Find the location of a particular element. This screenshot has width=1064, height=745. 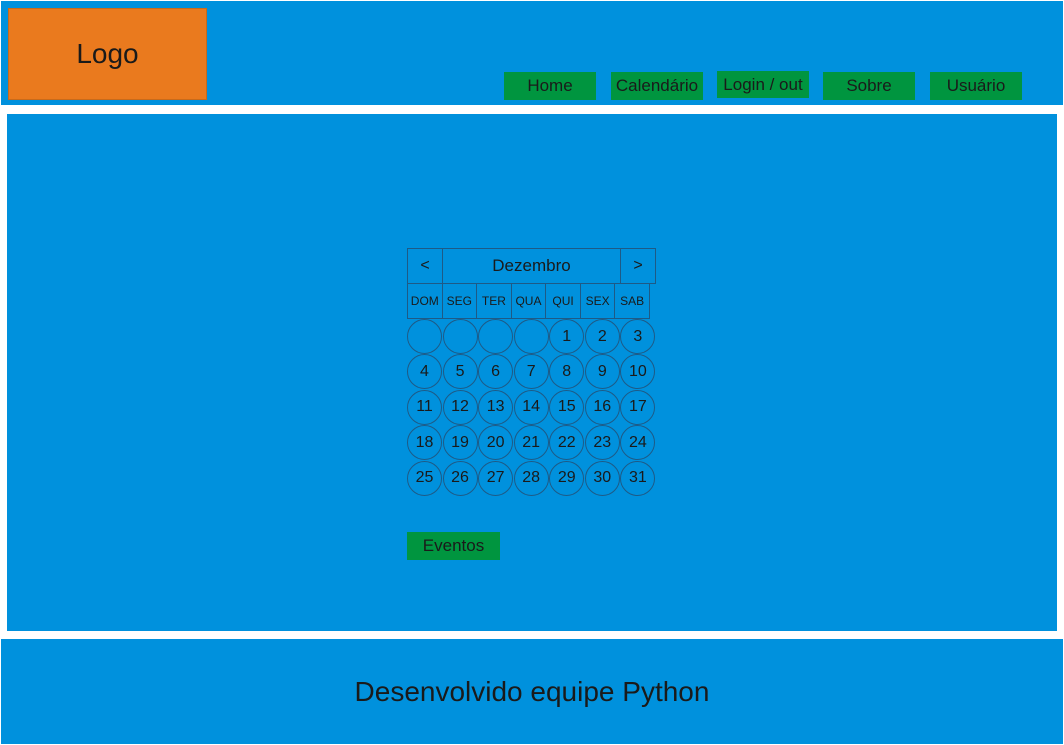

calendar-day: 13 is located at coordinates (496, 407).